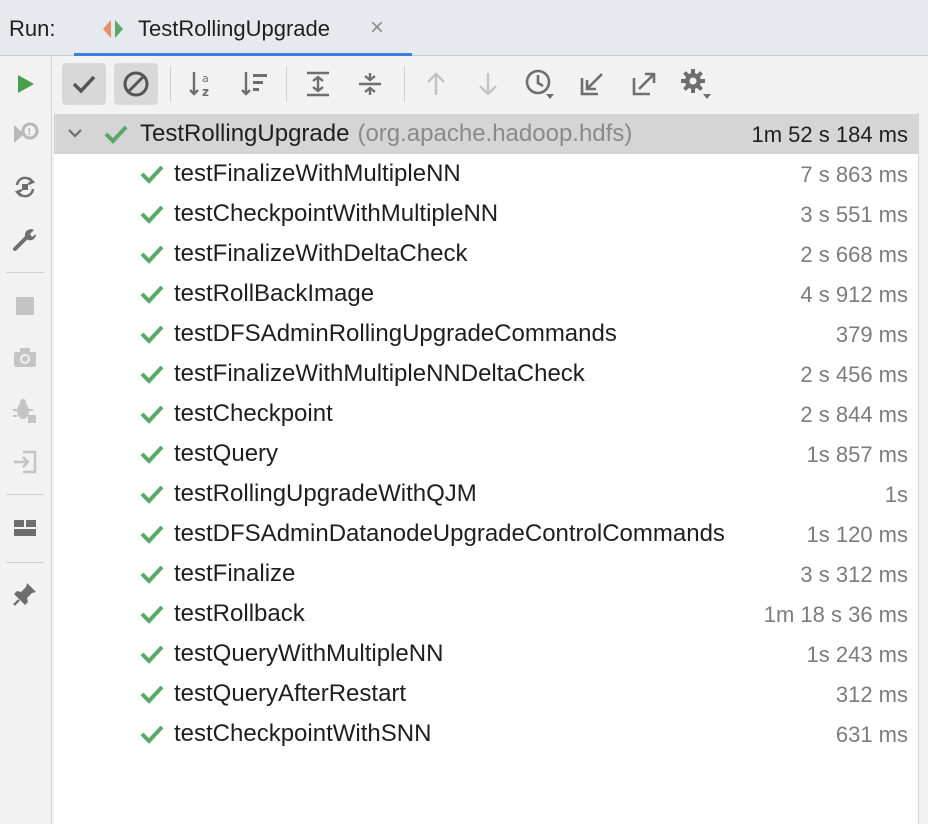  I want to click on layout-icon, so click(25, 528).